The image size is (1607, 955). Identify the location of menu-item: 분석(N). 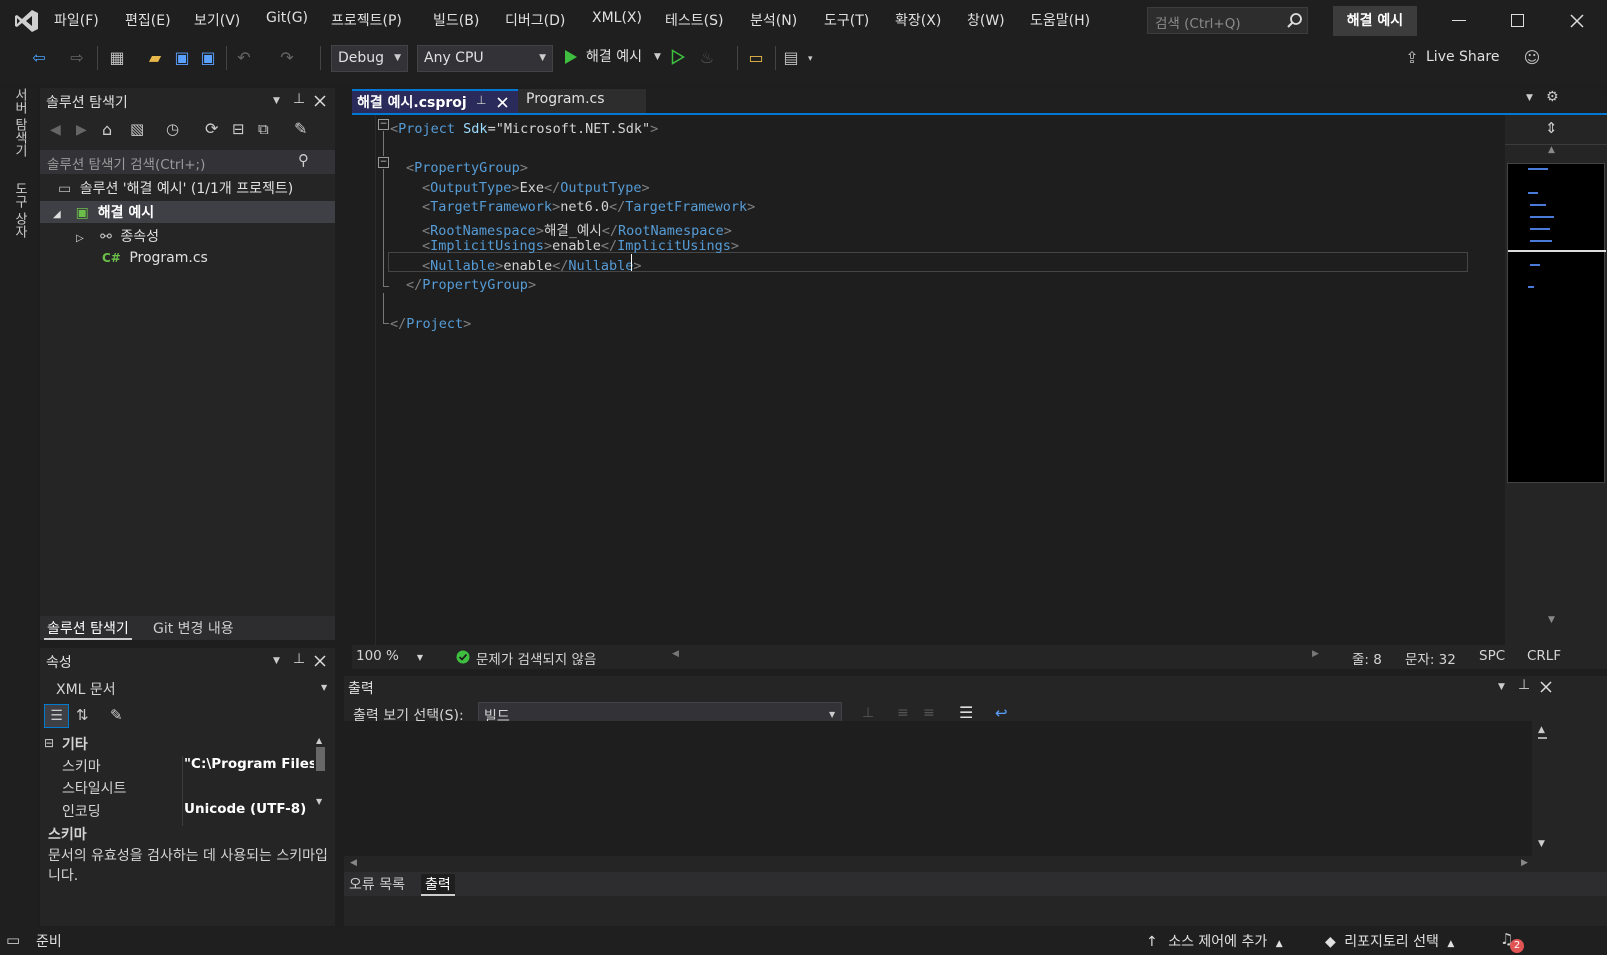
(773, 20).